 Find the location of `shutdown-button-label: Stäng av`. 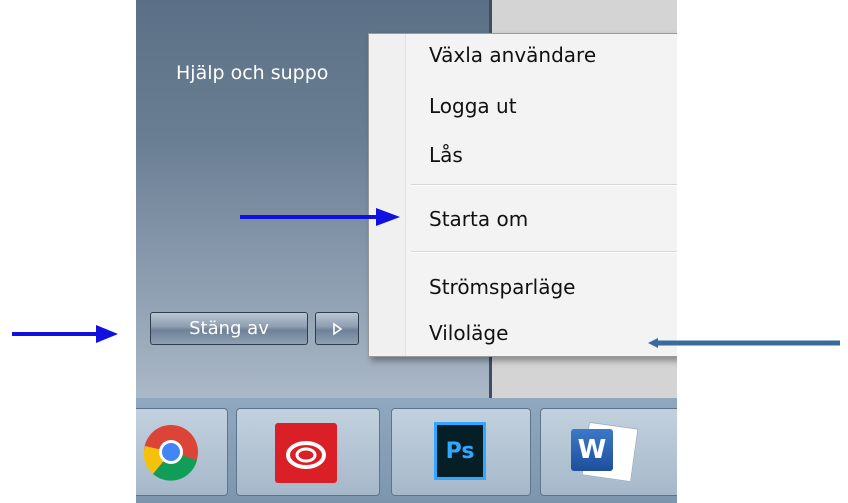

shutdown-button-label: Stäng av is located at coordinates (229, 328).